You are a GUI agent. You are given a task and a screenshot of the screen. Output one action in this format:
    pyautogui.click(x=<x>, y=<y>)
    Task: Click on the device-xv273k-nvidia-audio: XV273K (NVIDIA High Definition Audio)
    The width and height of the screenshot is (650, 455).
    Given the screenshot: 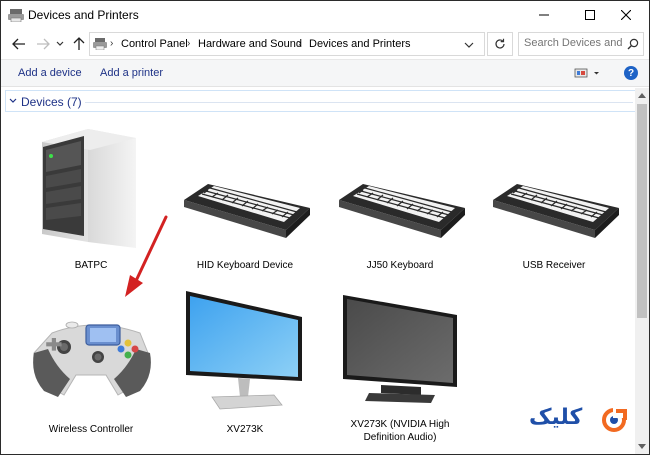 What is the action you would take?
    pyautogui.click(x=400, y=368)
    